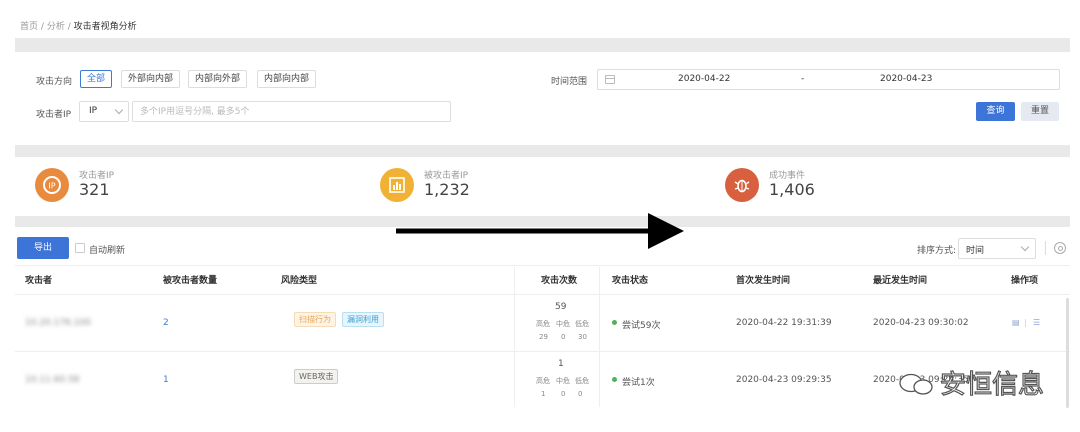  I want to click on row-border, so click(542, 351).